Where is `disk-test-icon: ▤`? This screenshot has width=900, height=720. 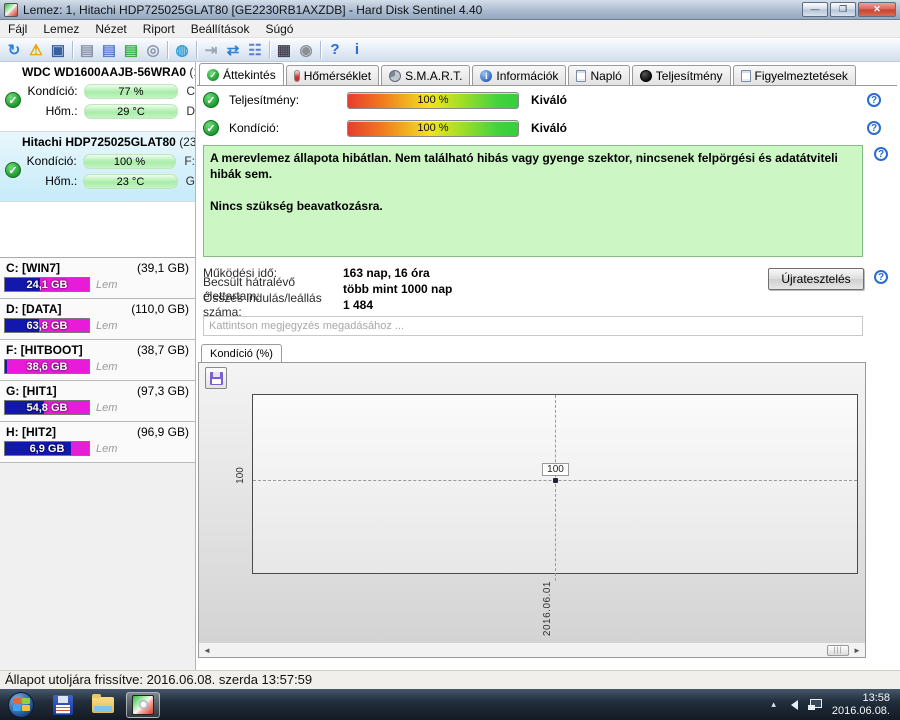
disk-test-icon: ▤ is located at coordinates (87, 50).